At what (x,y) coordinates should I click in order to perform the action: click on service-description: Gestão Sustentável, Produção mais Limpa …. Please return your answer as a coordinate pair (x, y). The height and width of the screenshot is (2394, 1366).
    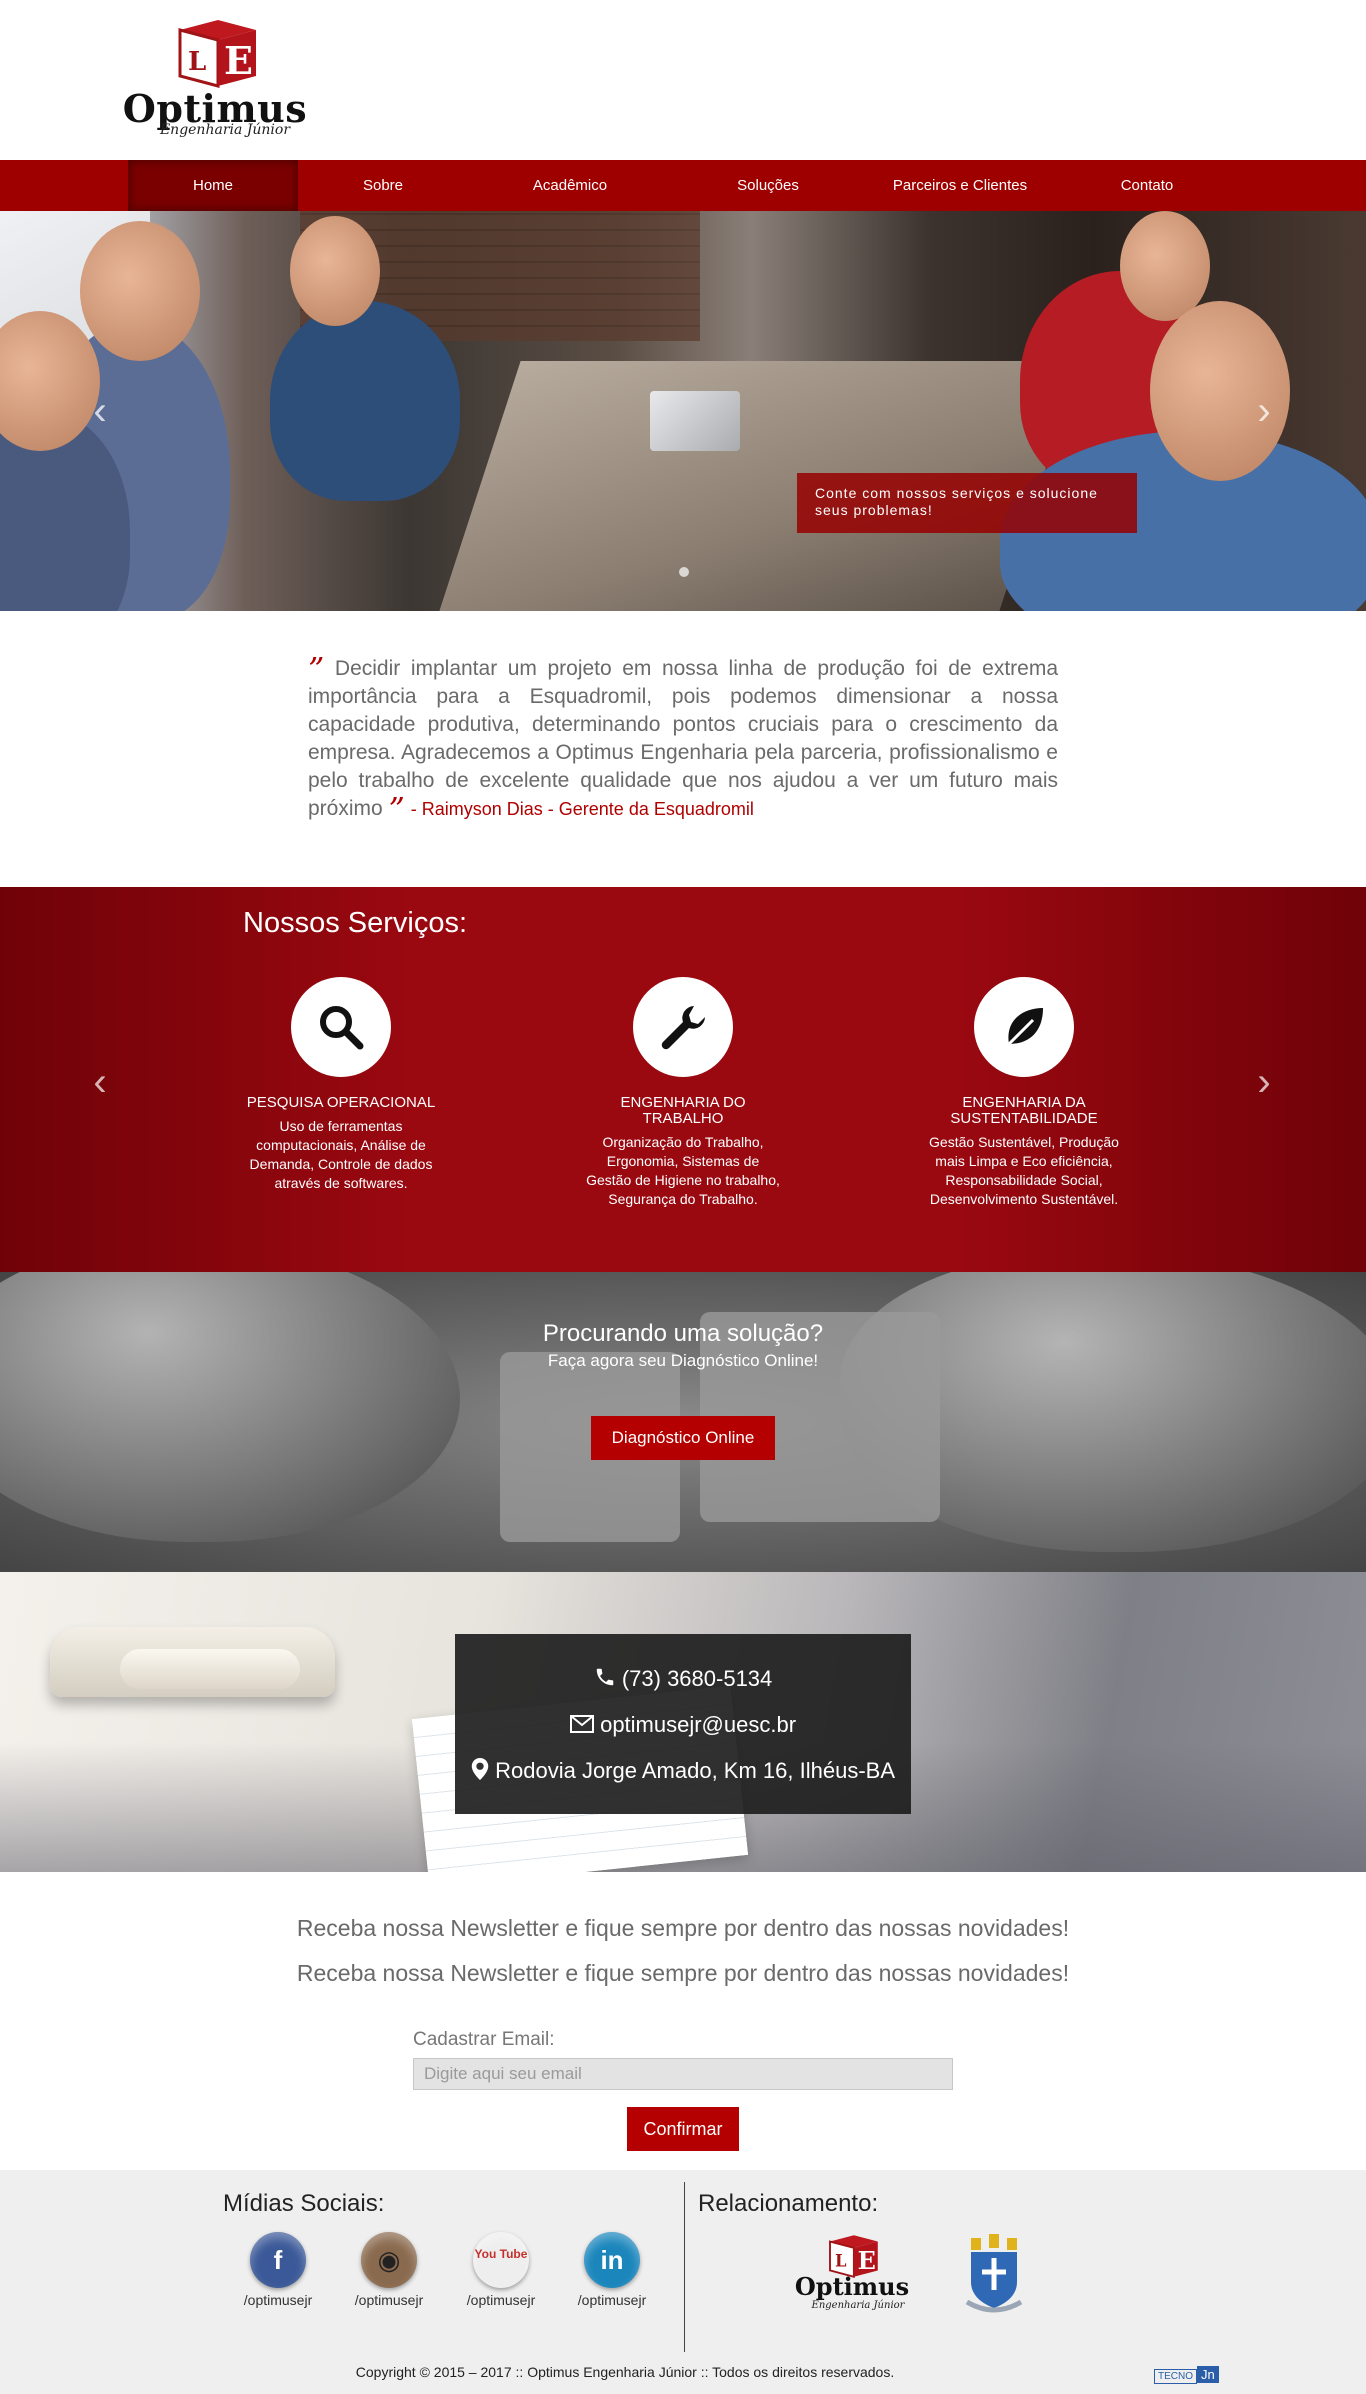
    Looking at the image, I should click on (1024, 1170).